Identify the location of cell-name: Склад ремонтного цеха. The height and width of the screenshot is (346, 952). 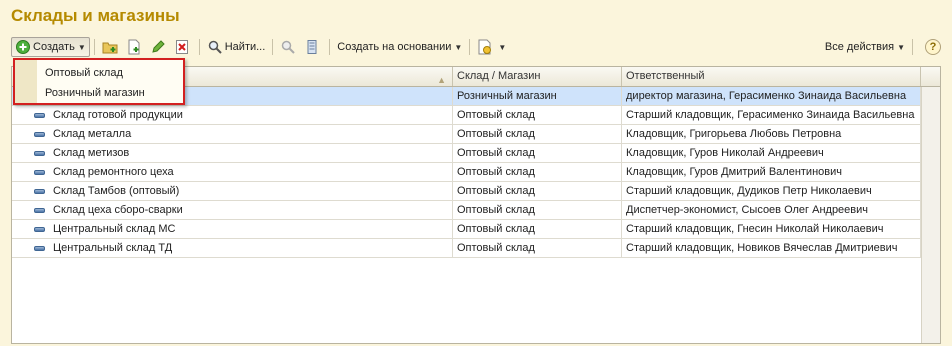
(232, 172).